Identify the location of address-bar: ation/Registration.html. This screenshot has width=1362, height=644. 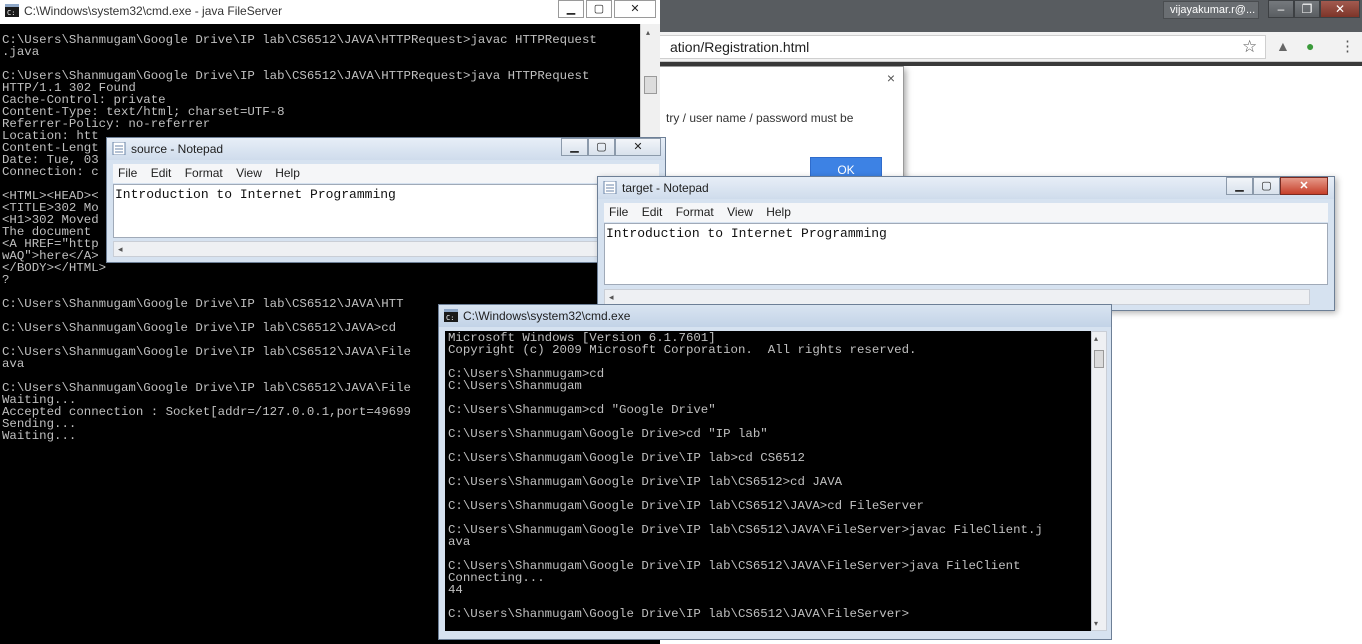
(963, 47).